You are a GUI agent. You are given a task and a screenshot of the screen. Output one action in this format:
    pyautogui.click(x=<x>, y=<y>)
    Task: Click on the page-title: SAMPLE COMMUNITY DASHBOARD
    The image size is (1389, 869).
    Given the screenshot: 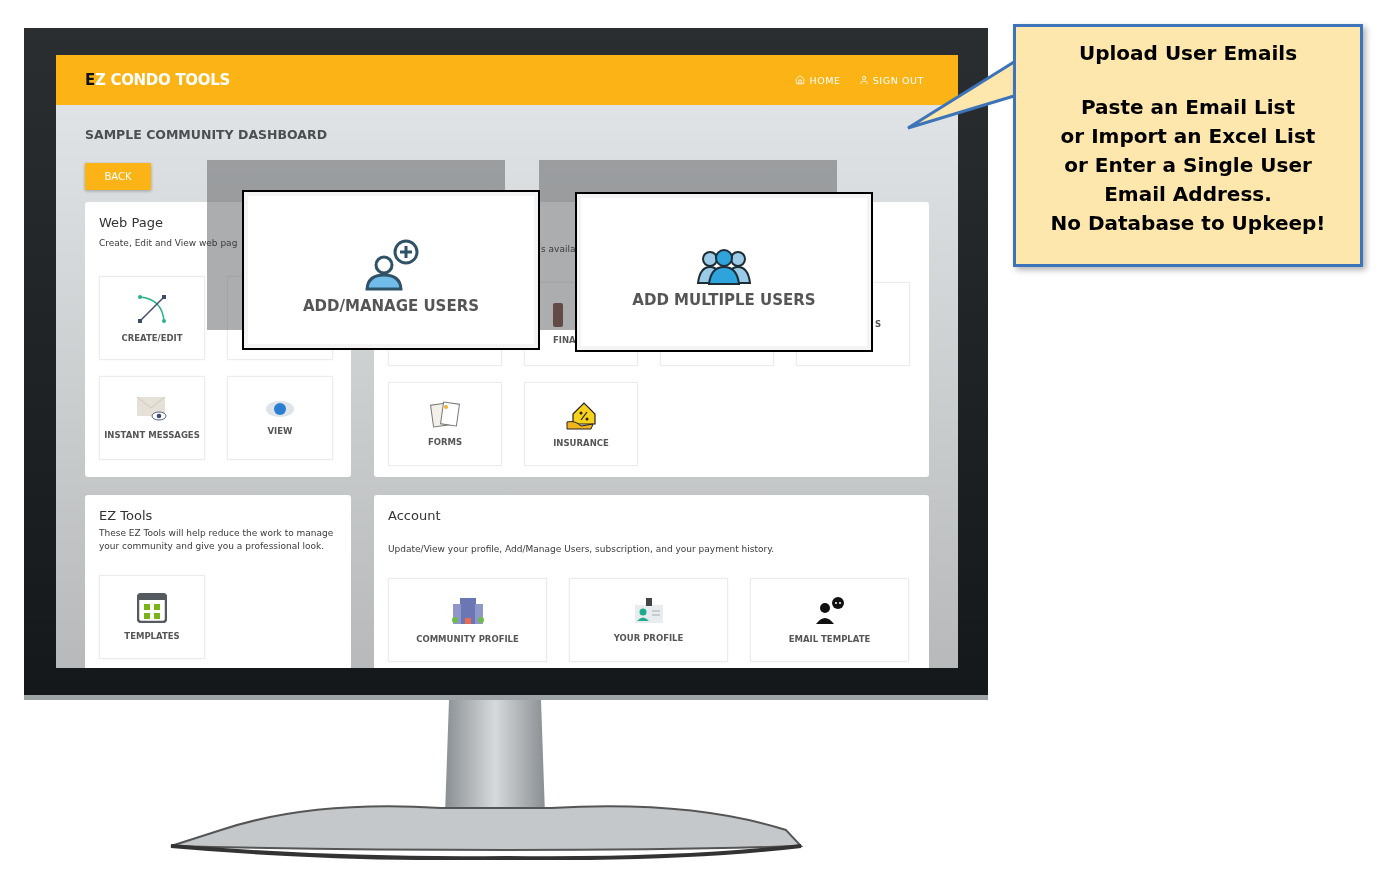 What is the action you would take?
    pyautogui.click(x=206, y=134)
    